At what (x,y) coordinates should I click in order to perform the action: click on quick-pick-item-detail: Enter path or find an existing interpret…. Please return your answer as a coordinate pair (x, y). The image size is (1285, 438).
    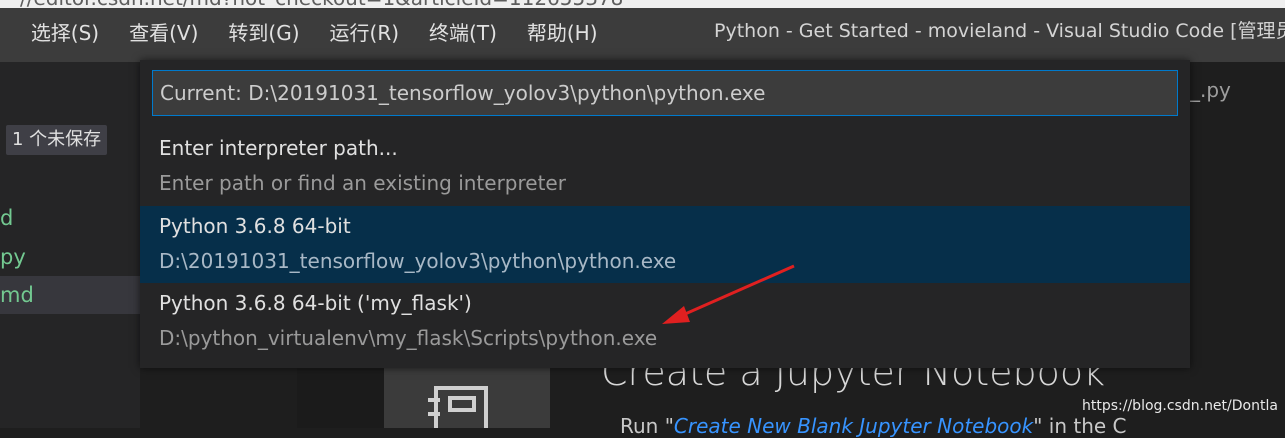
    Looking at the image, I should click on (362, 183).